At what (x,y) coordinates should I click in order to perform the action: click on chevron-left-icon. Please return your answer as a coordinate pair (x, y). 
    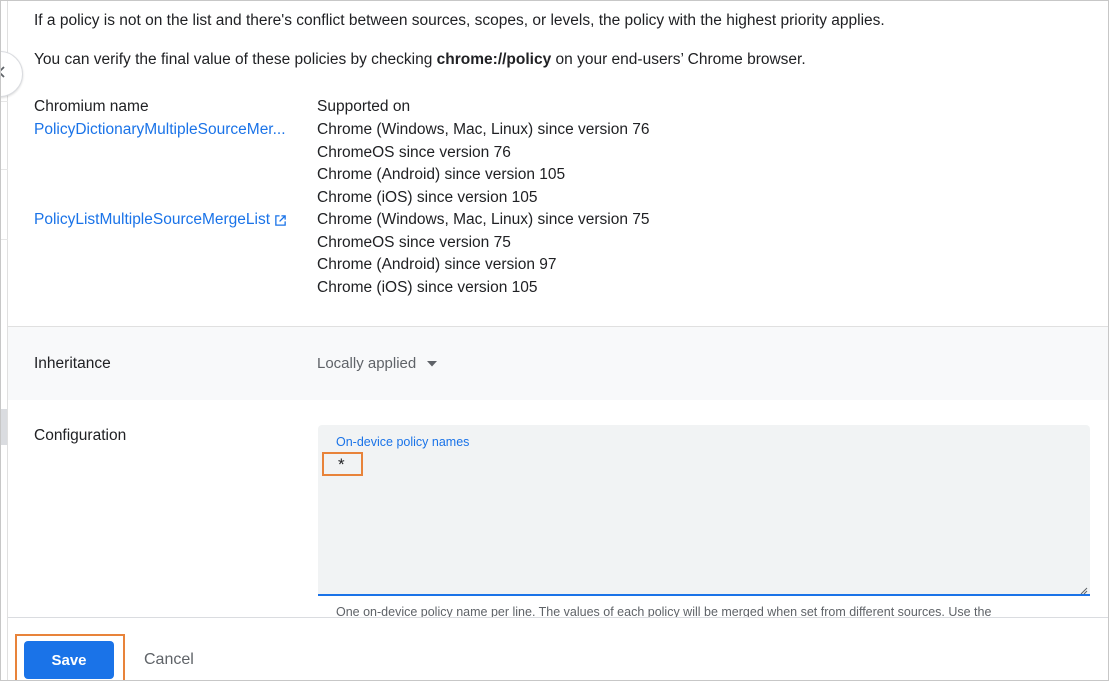
    Looking at the image, I should click on (4, 74).